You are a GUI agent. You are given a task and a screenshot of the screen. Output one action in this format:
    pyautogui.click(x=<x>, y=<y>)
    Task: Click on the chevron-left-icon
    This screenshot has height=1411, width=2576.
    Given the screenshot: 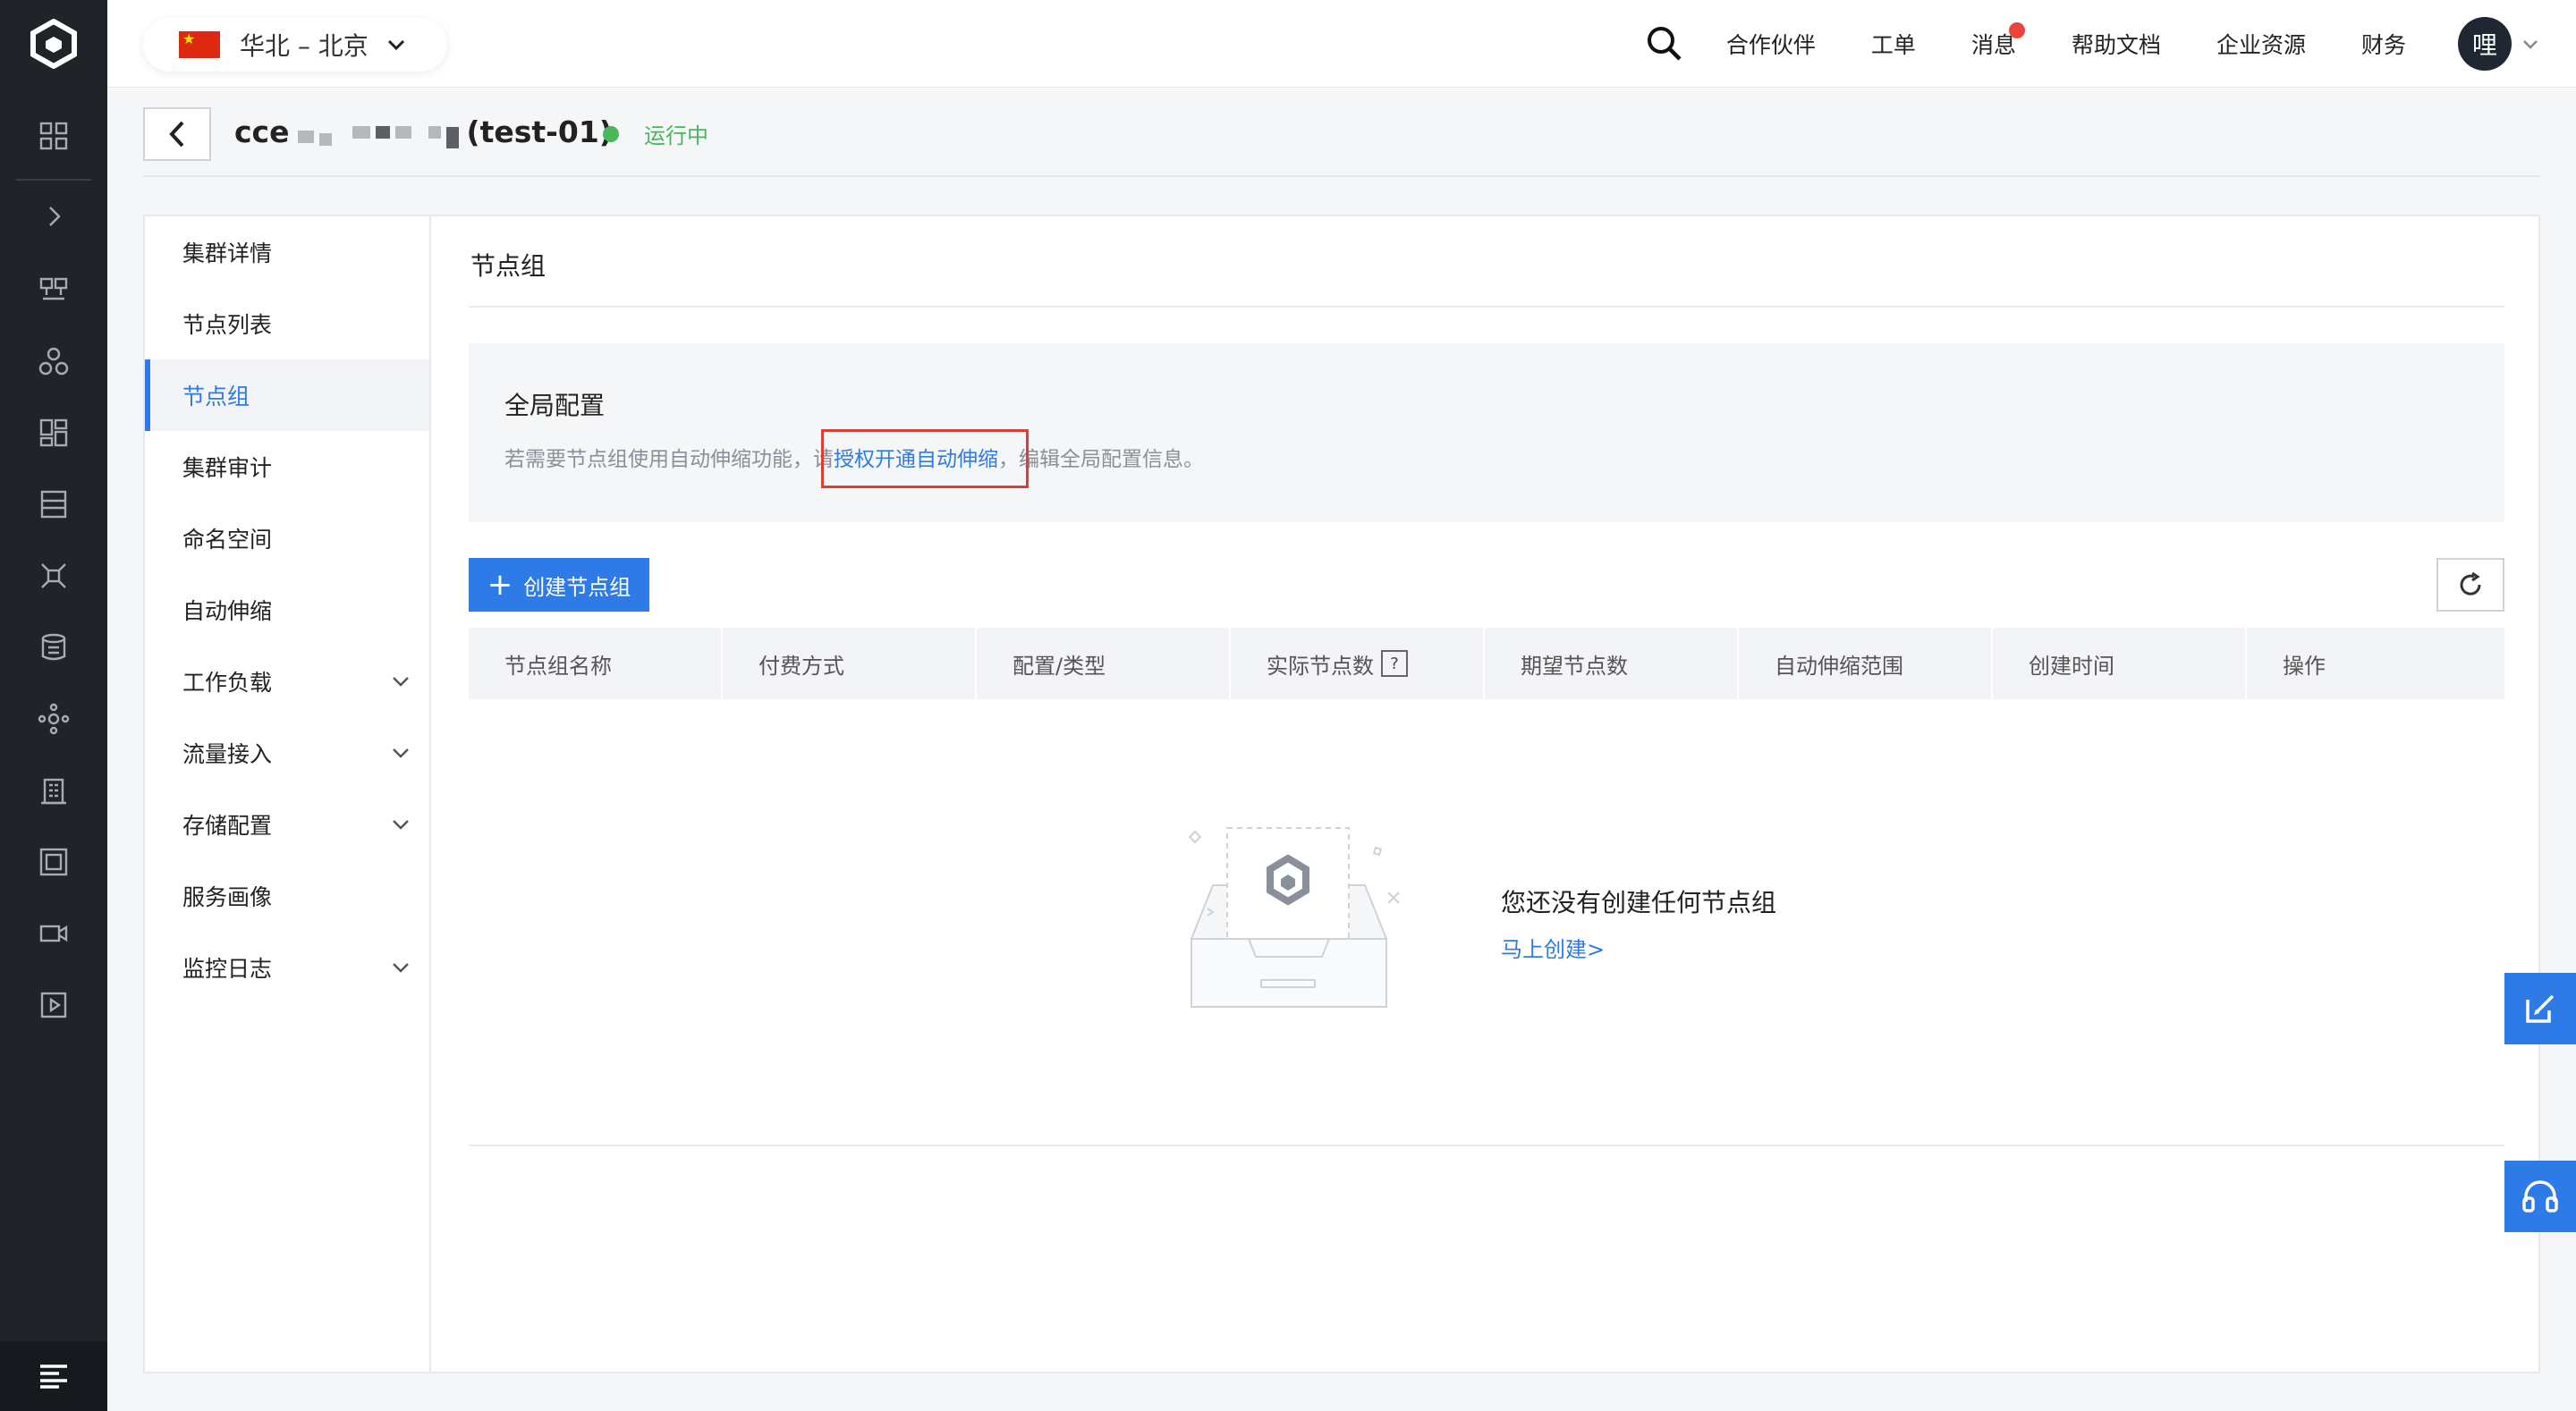 What is the action you would take?
    pyautogui.click(x=176, y=134)
    